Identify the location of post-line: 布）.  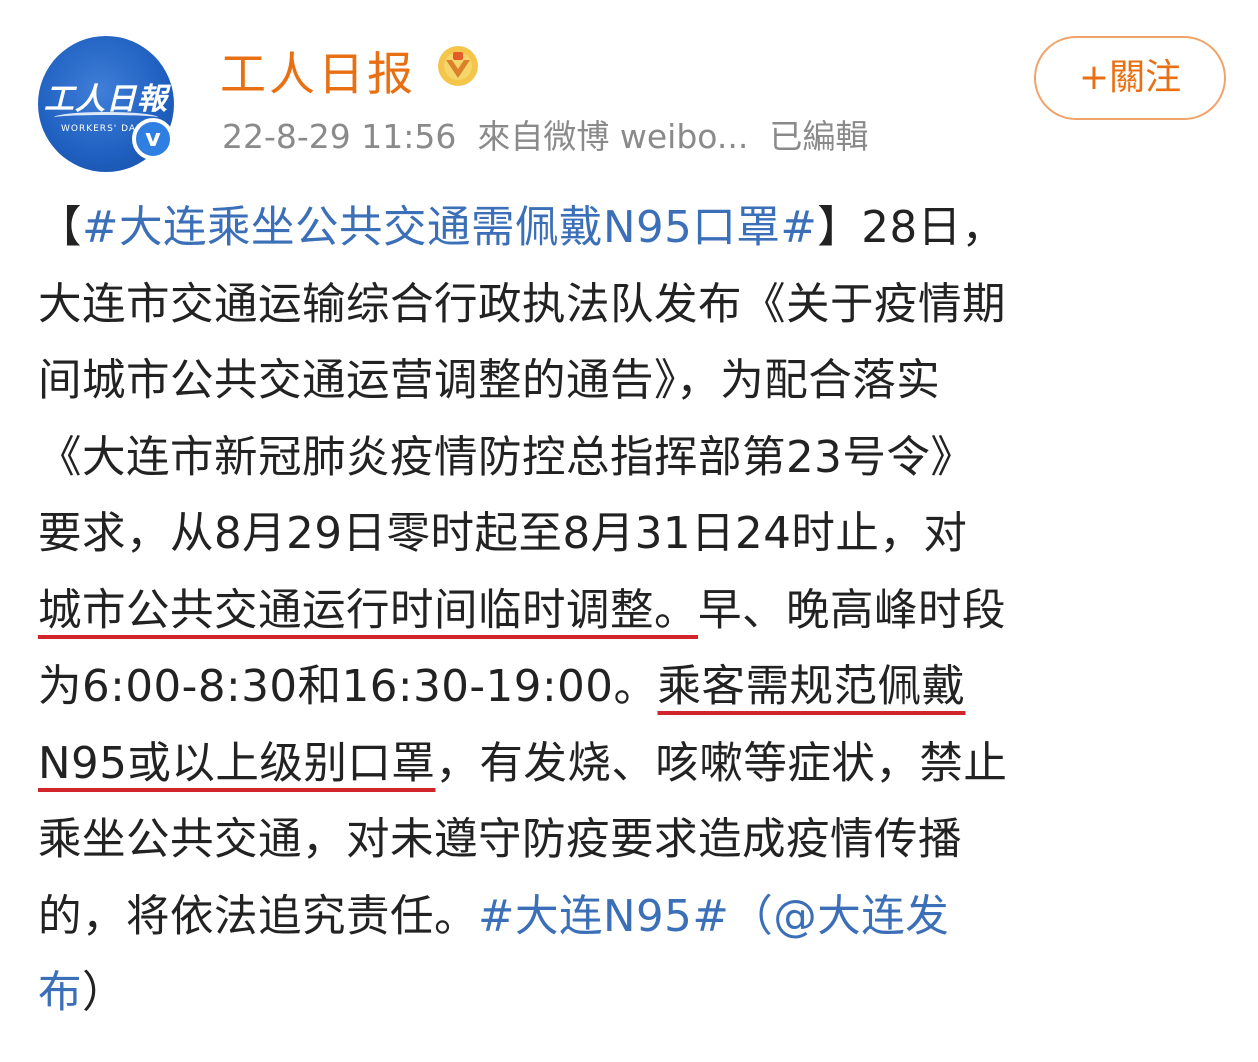
(633, 993).